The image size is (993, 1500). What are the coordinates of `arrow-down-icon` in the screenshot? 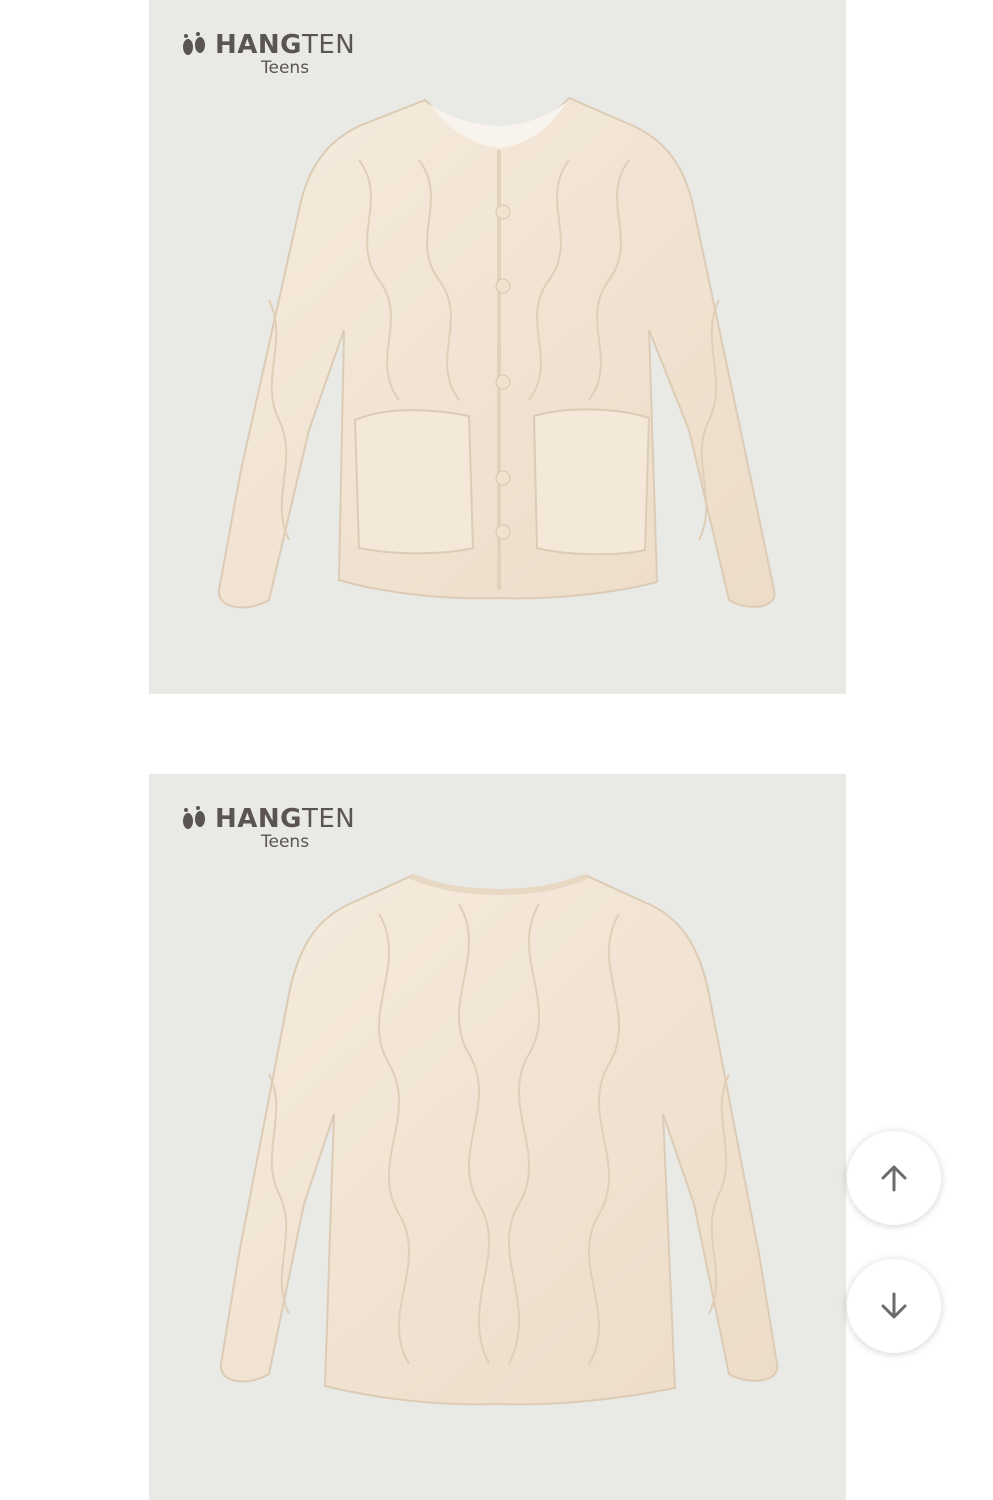 It's located at (894, 1305).